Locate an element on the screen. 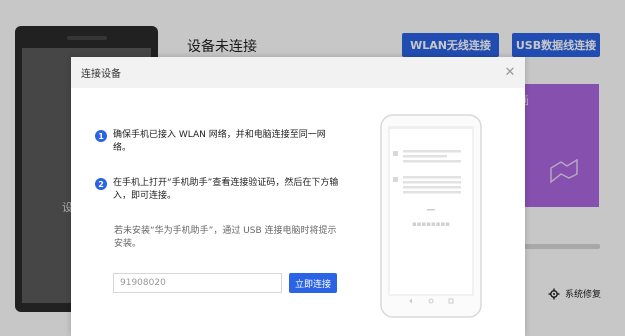 This screenshot has width=625, height=336. step-1: 1 确保手机已接入 WLAN 网络，并和电脑连接至同一网络。 is located at coordinates (219, 142).